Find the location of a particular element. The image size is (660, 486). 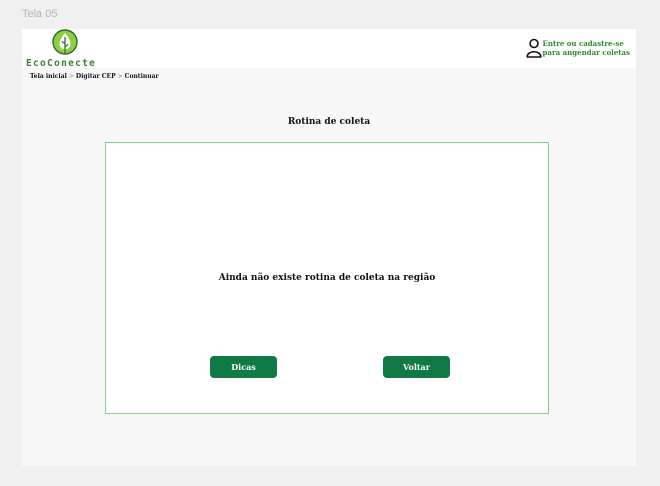

user-icon is located at coordinates (533, 48).